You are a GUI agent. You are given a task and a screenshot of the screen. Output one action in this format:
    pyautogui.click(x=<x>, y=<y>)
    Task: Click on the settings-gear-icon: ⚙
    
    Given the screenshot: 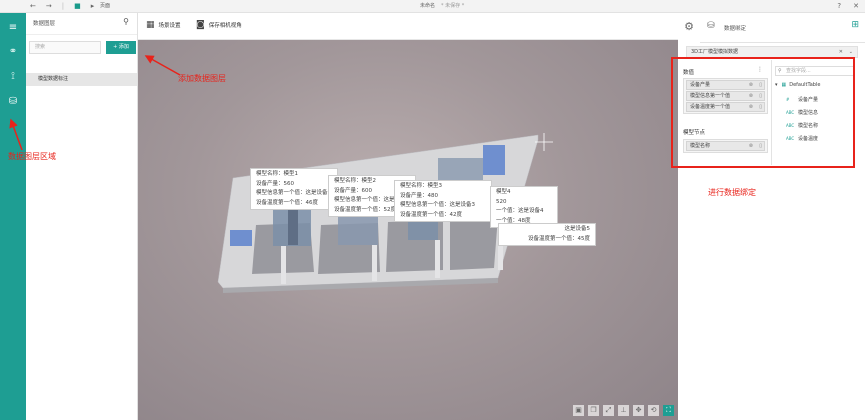 What is the action you would take?
    pyautogui.click(x=689, y=28)
    